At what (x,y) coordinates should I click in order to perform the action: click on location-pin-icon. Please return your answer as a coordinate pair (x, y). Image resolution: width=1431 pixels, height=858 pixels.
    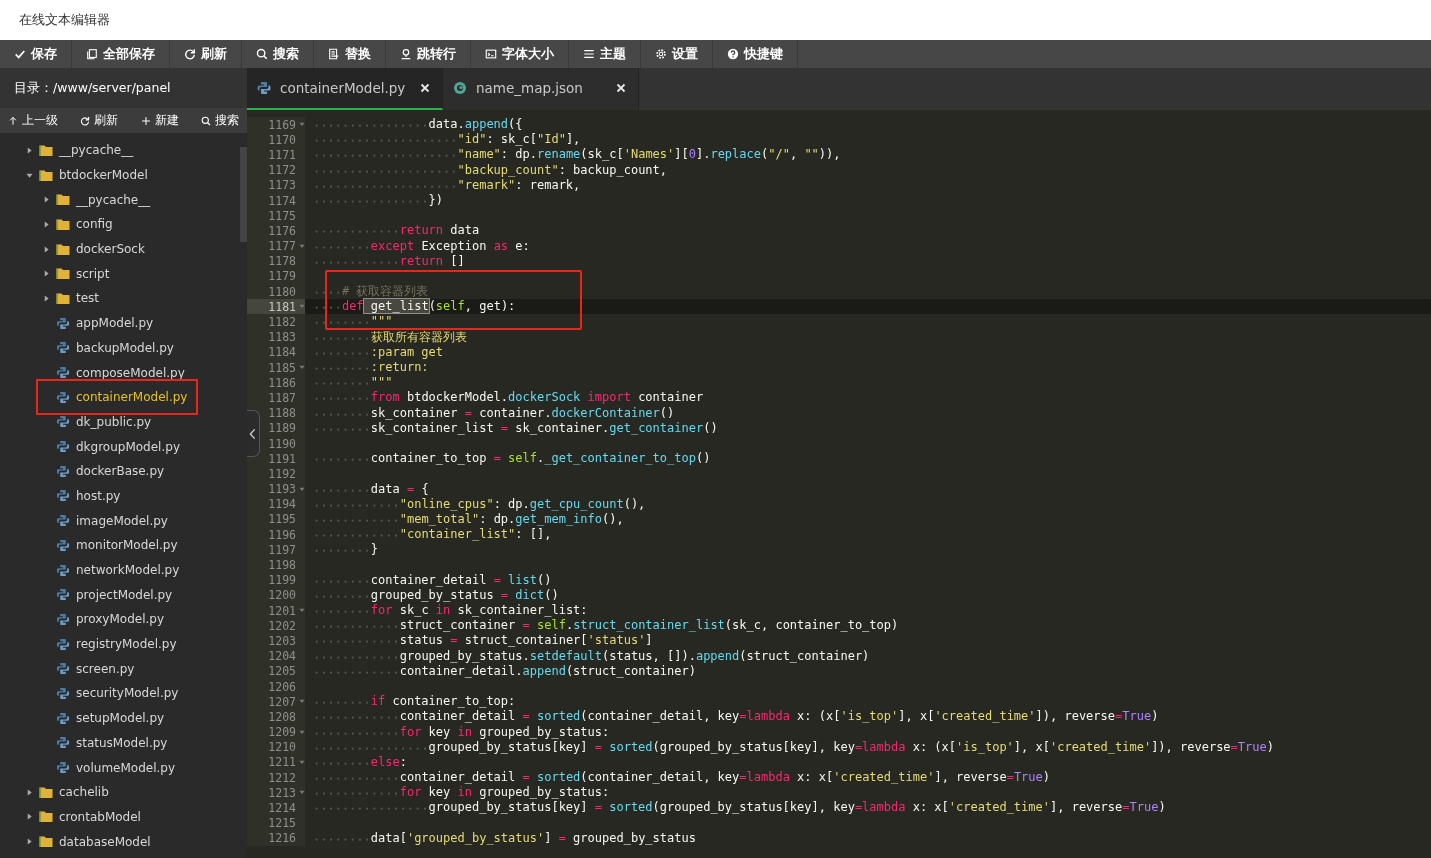
    Looking at the image, I should click on (406, 54).